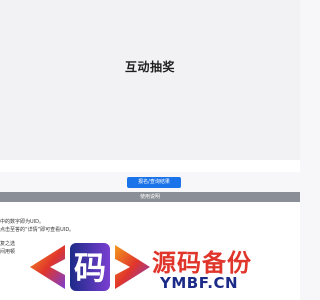  I want to click on signup-query-button: 报名/查询结果, so click(154, 182).